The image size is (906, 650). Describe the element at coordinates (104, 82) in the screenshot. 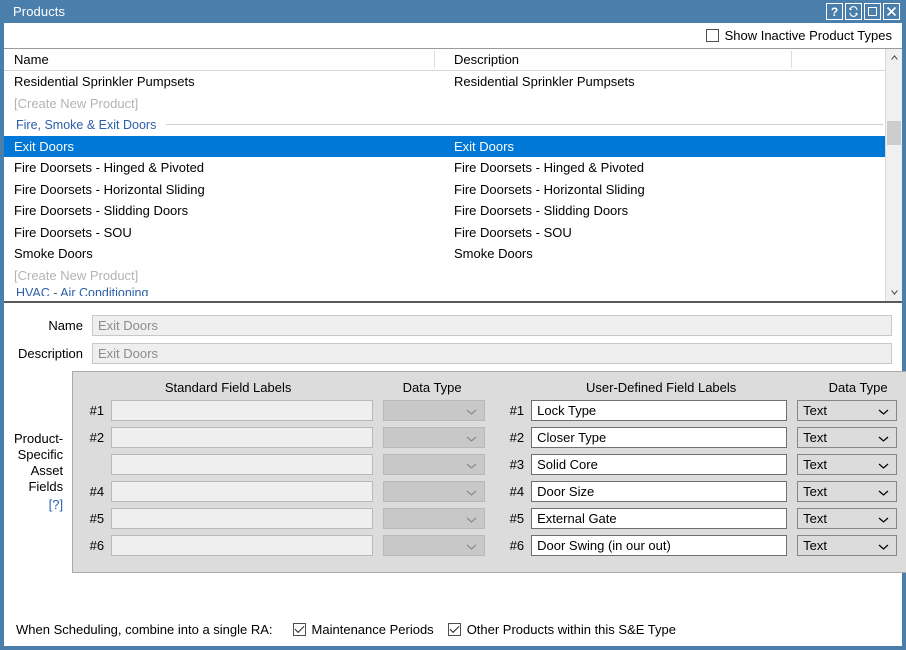

I see `cell-name: Residential Sprinkler Pumpsets` at that location.